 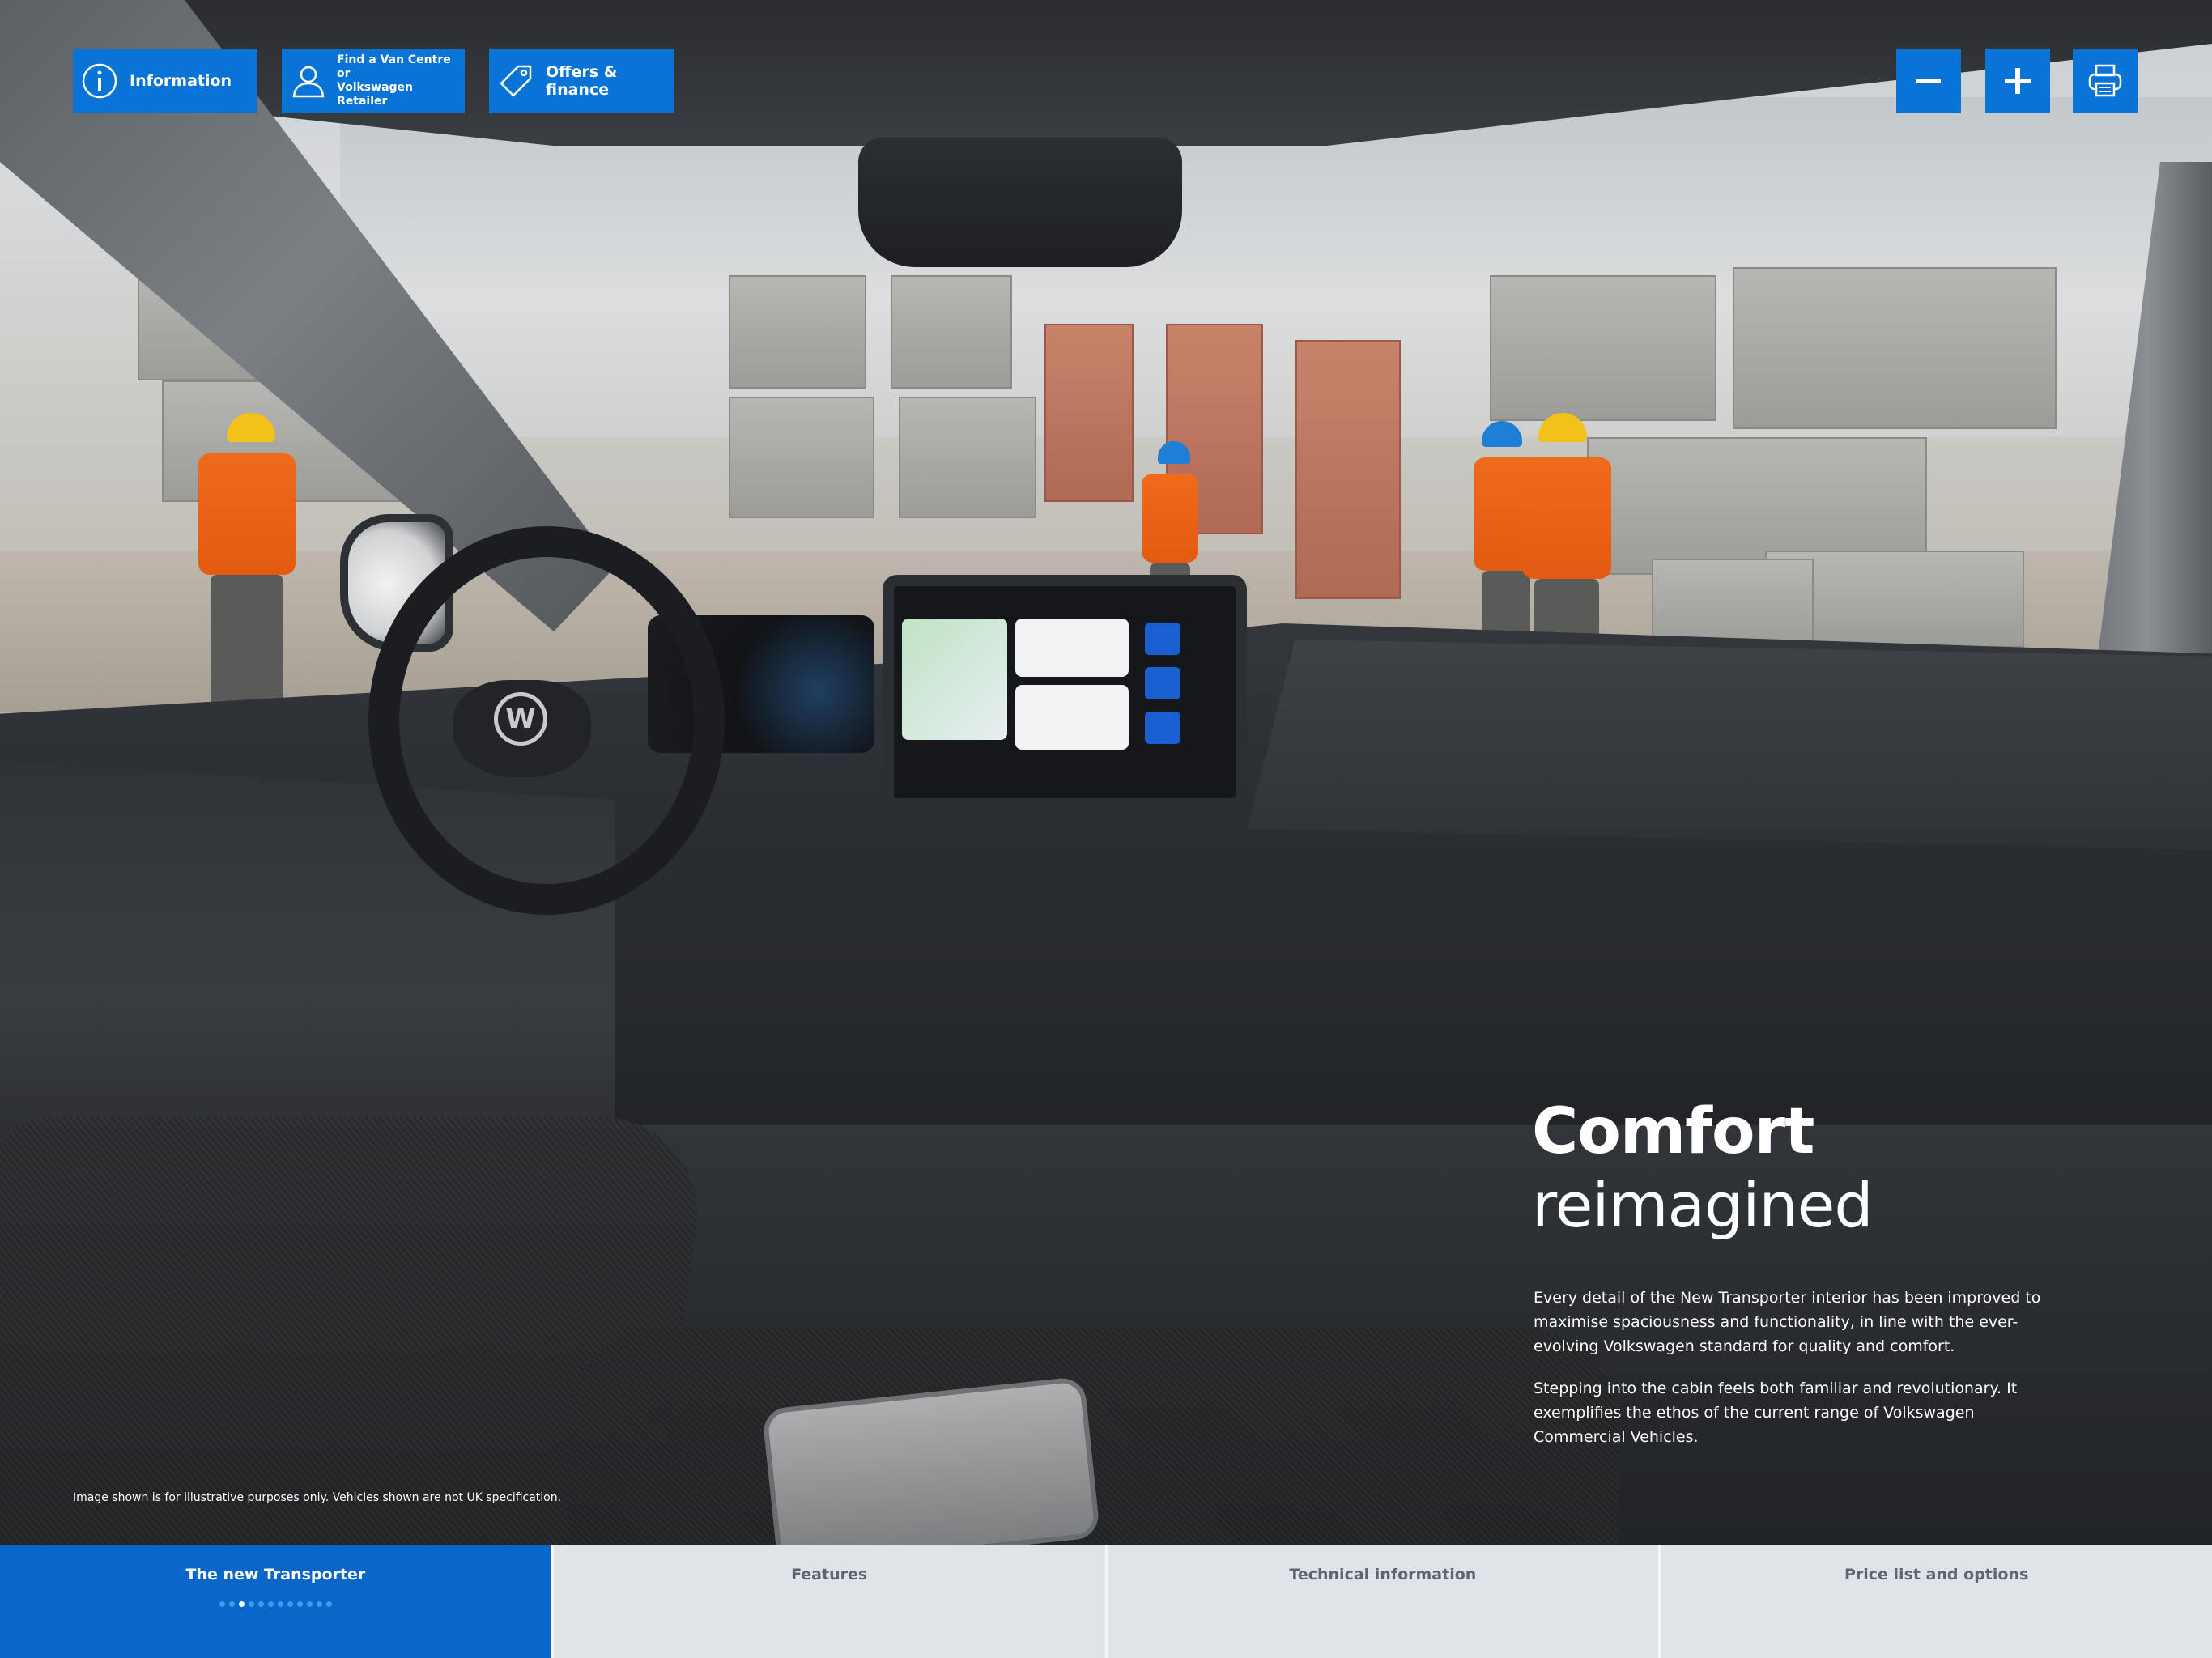 I want to click on title-bold: Comfort, so click(x=1673, y=1131).